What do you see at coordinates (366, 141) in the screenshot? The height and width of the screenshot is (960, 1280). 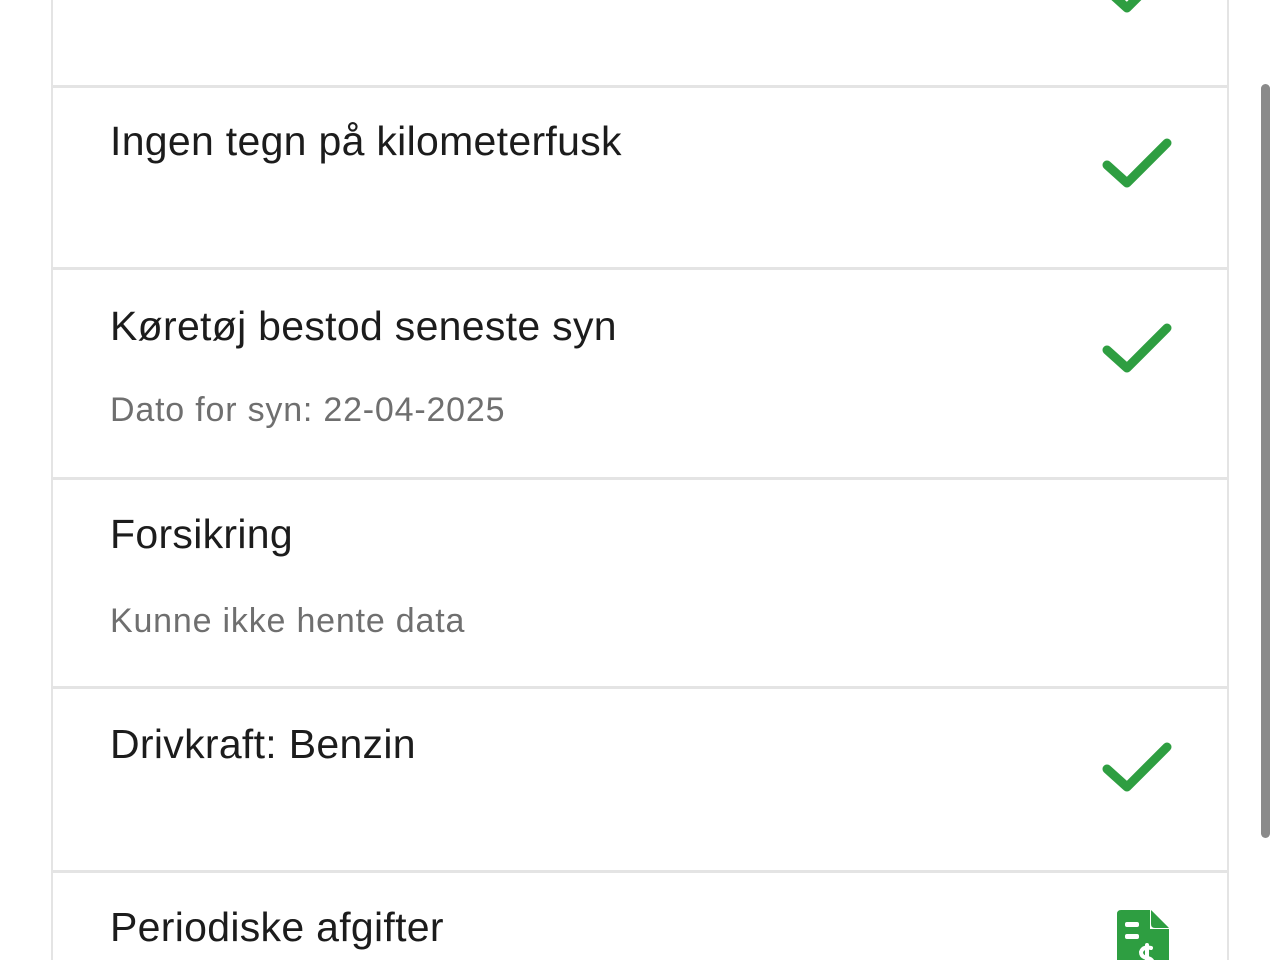 I see `row-title: Ingen tegn på kilometerfusk` at bounding box center [366, 141].